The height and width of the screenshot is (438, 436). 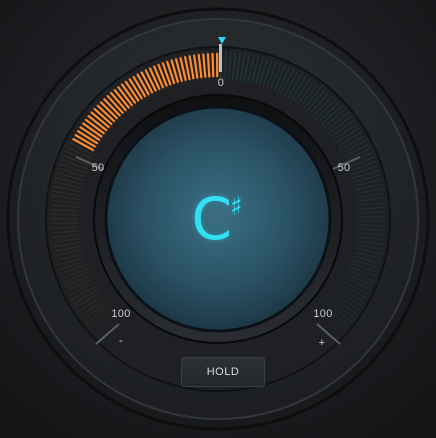 I want to click on scale-label-right-50: 50, so click(x=344, y=168).